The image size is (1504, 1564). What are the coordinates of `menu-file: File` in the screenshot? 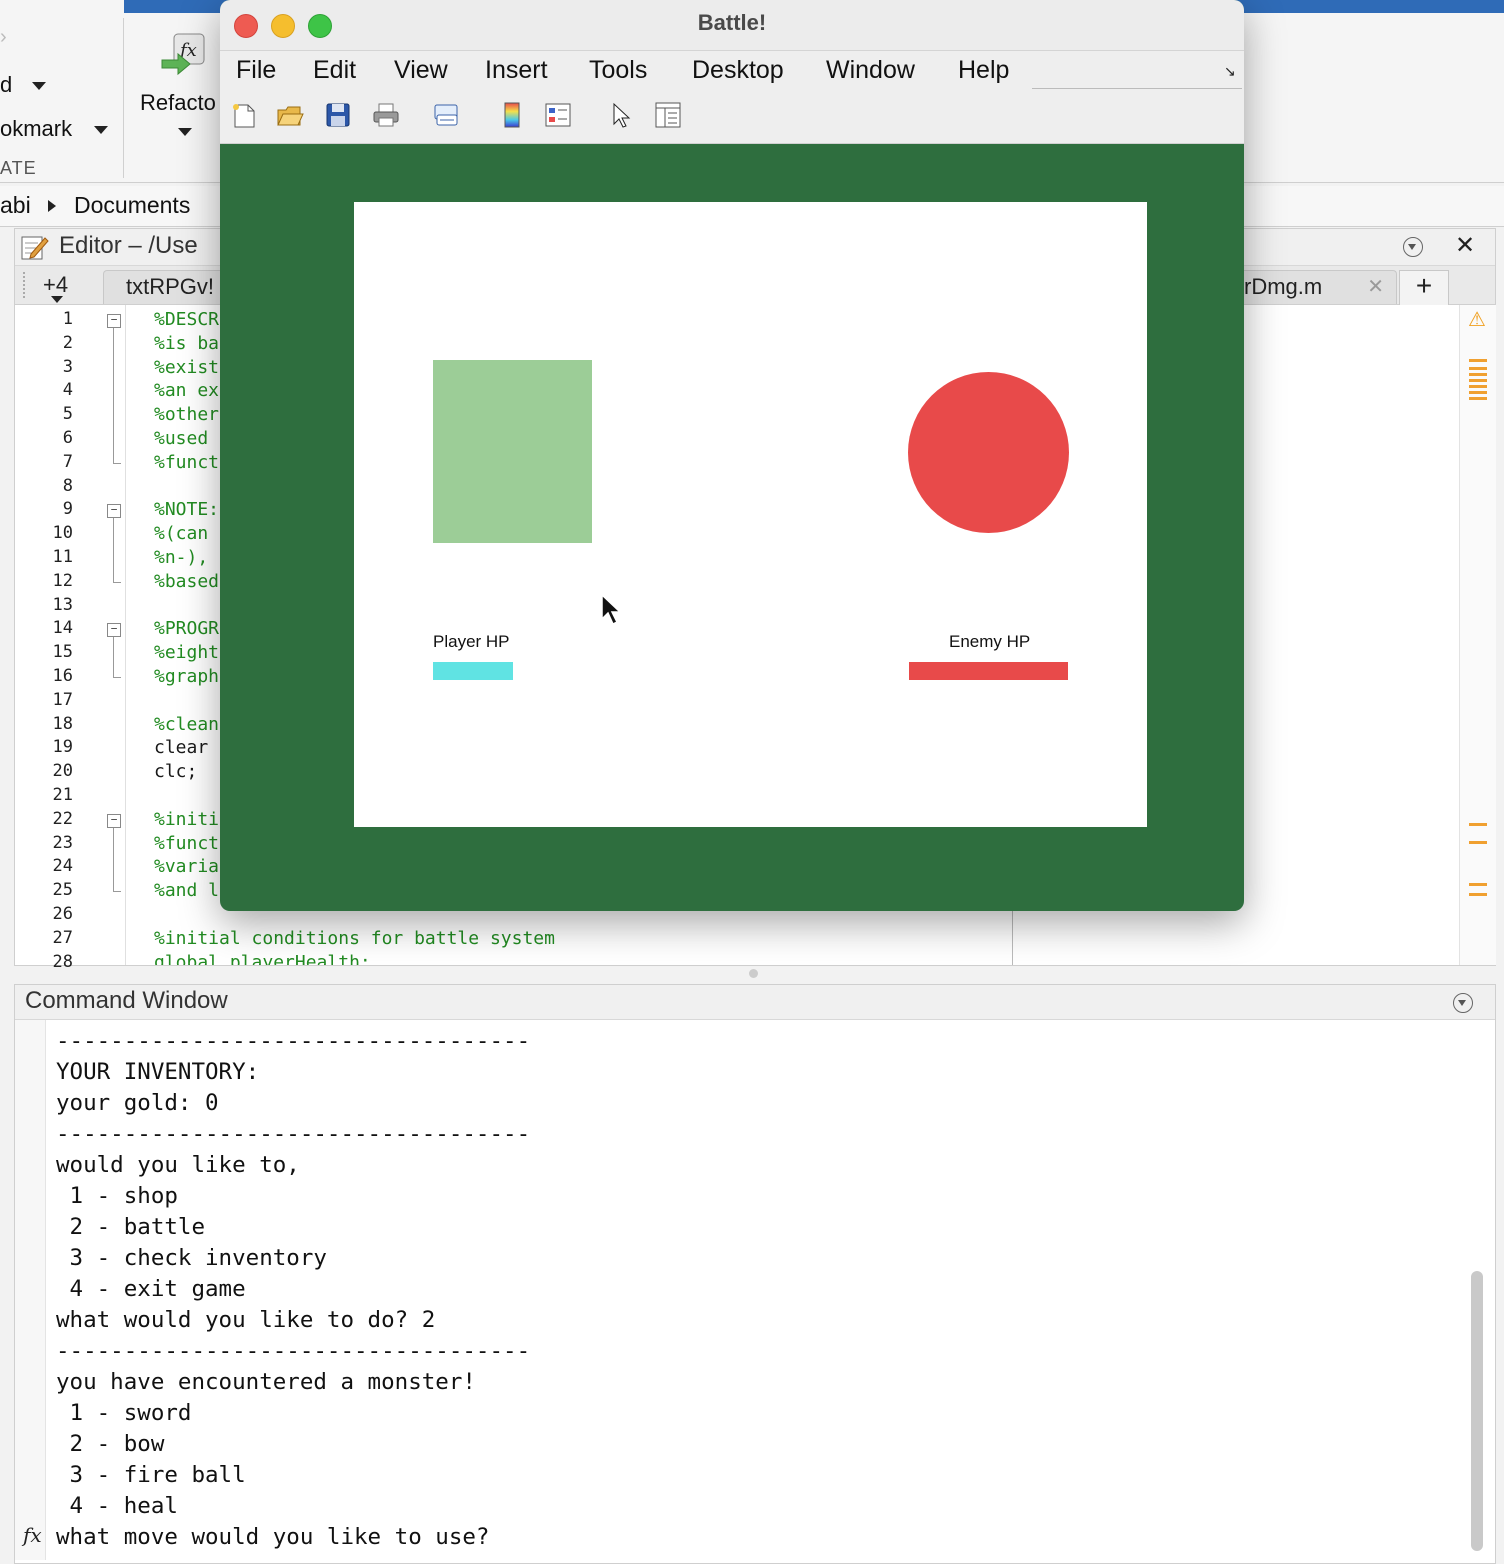 It's located at (256, 70).